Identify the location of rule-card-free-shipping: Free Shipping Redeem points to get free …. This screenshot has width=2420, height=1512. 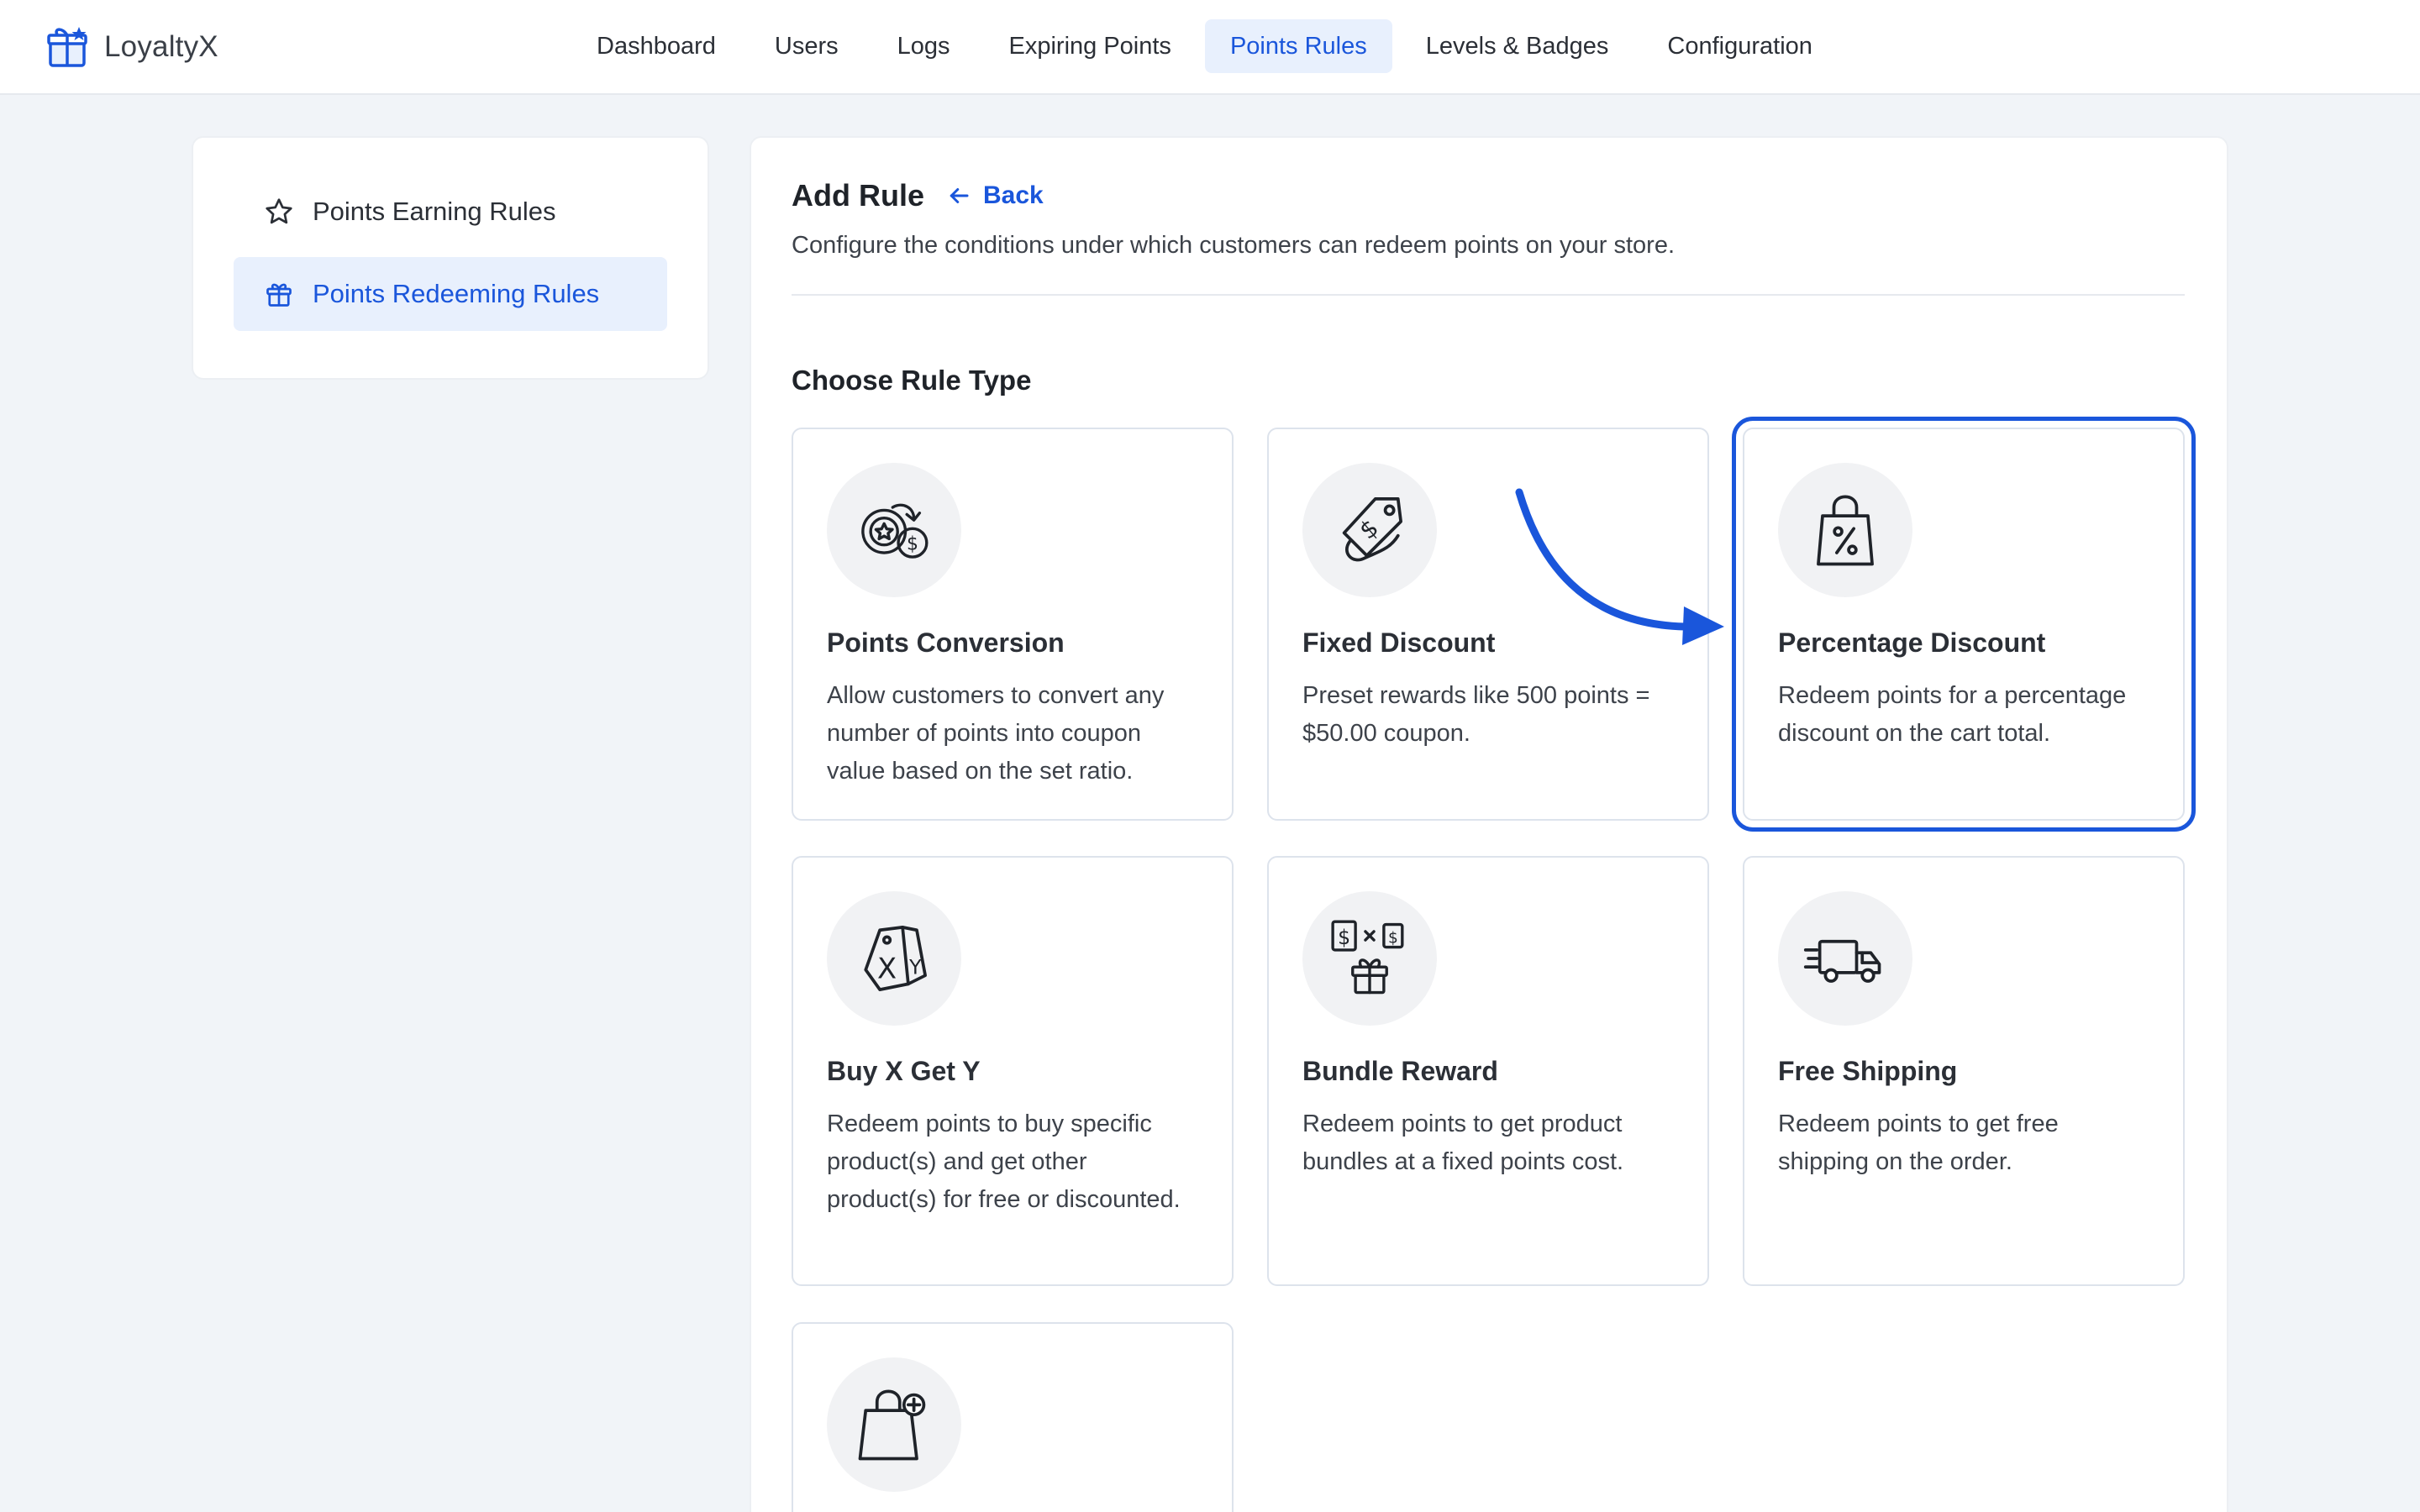
(1964, 1071).